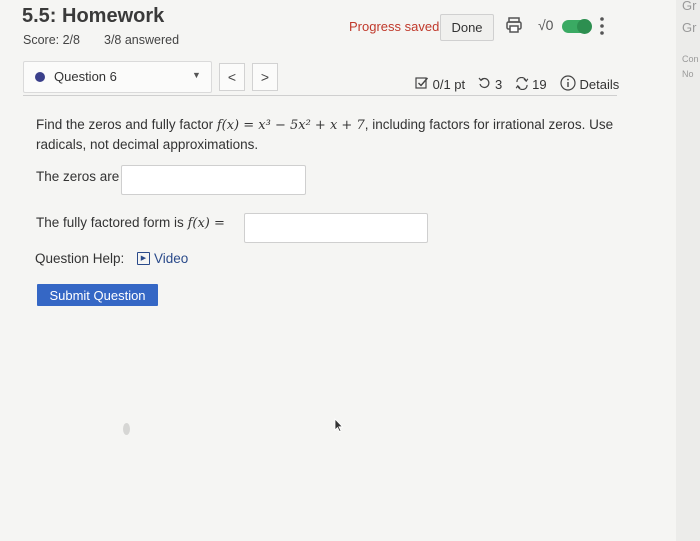  I want to click on prev-question-button: <, so click(232, 77).